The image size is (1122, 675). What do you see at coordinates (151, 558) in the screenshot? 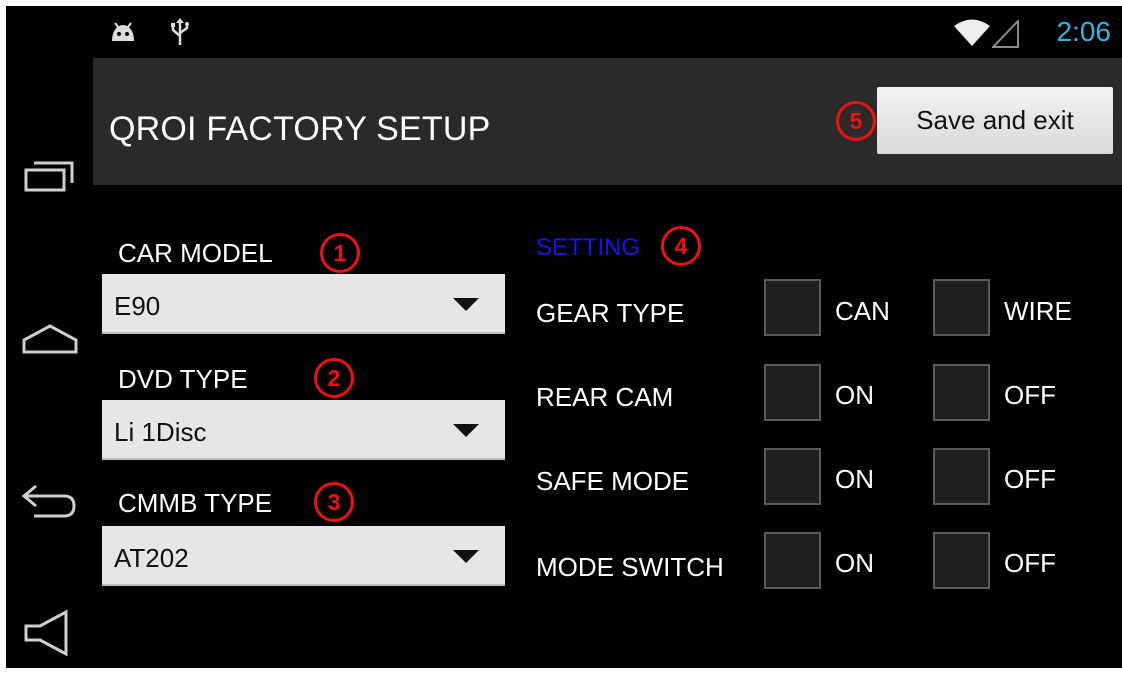
I see `cmmb-type-value: AT202` at bounding box center [151, 558].